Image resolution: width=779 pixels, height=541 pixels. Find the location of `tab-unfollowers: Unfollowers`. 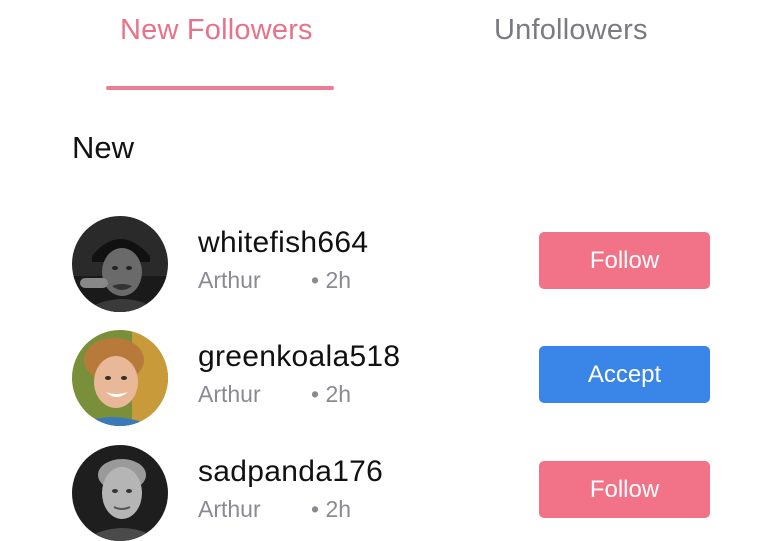

tab-unfollowers: Unfollowers is located at coordinates (571, 30).